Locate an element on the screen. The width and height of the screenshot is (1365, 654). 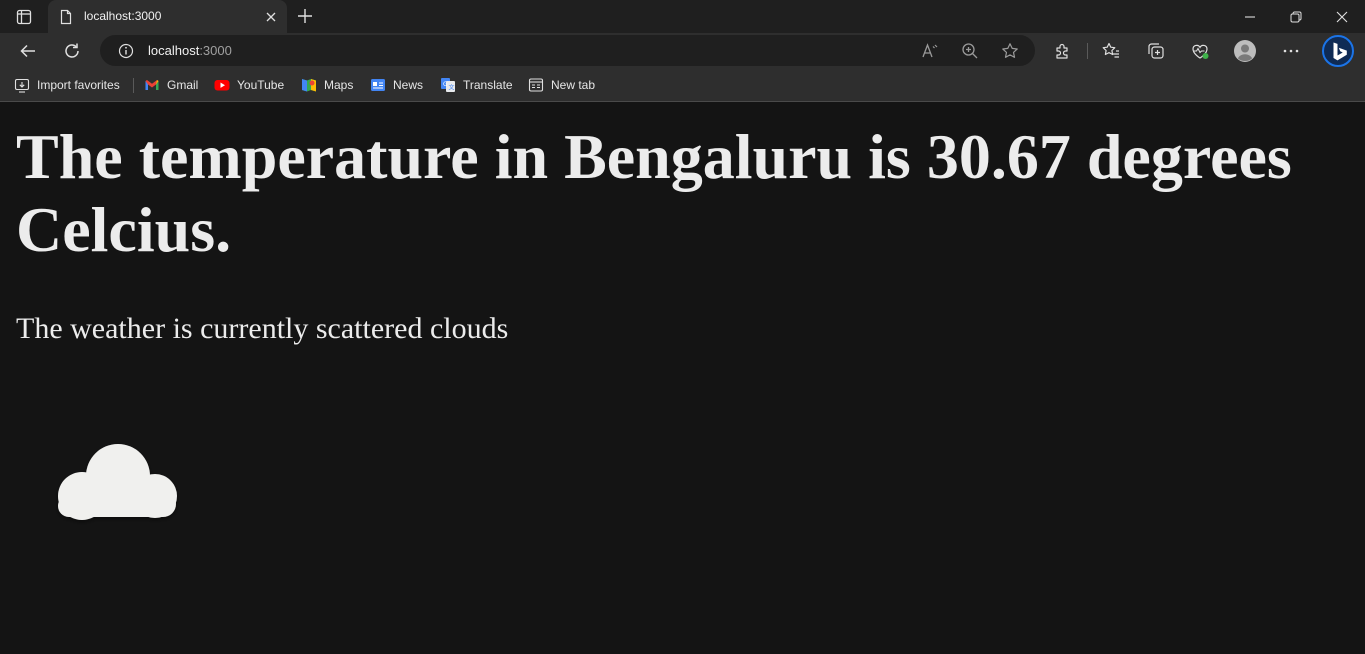
bookmark-maps: Maps is located at coordinates (327, 85).